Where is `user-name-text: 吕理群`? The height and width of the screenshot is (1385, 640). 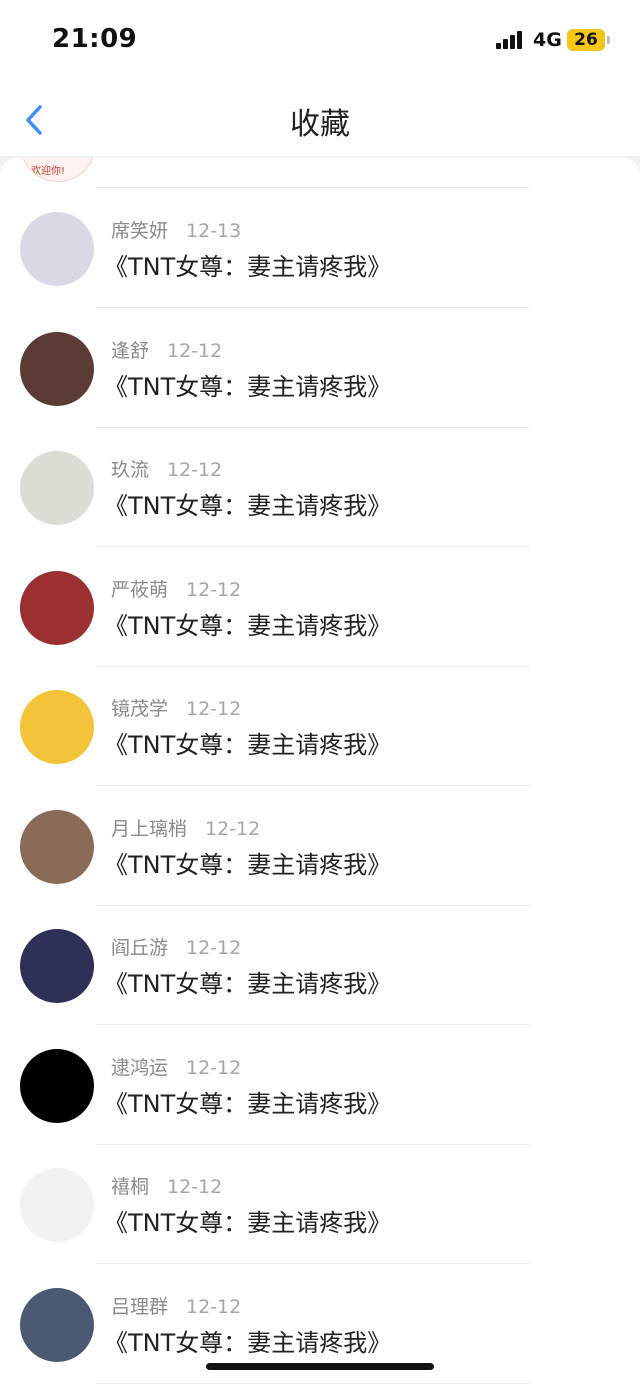 user-name-text: 吕理群 is located at coordinates (139, 1307).